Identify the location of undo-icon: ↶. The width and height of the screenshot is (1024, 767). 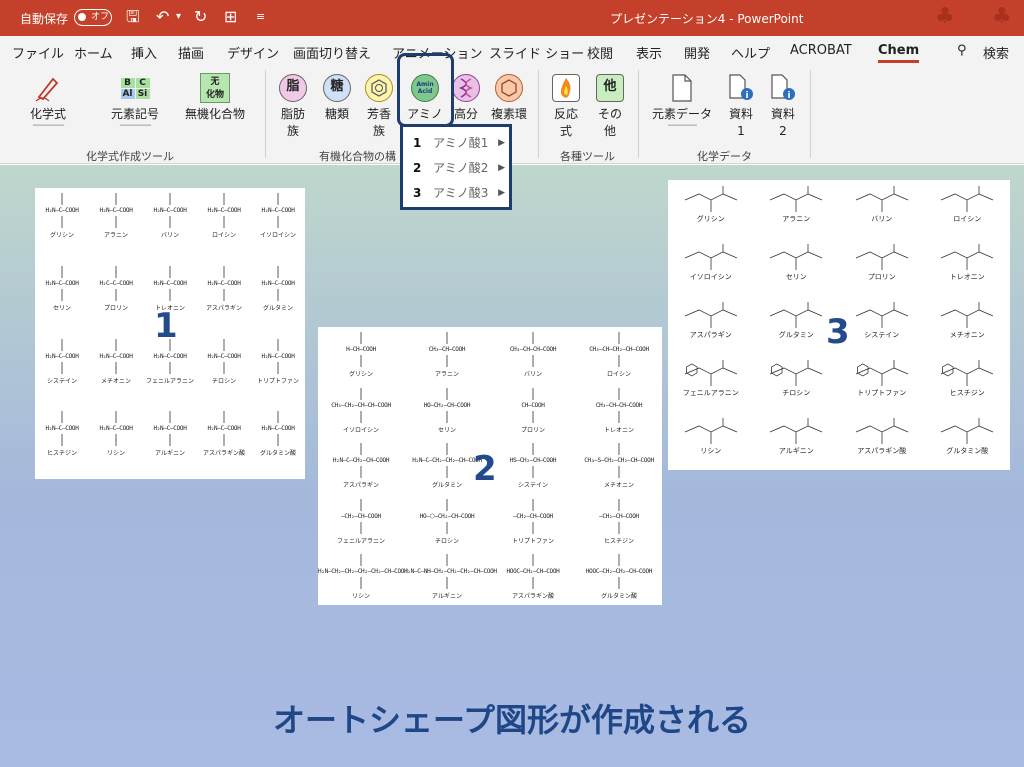
(162, 17).